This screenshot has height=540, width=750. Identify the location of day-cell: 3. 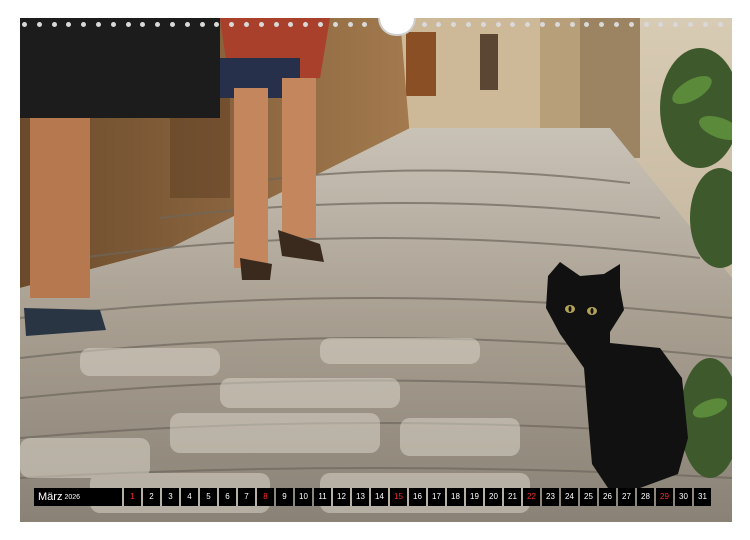
(170, 497).